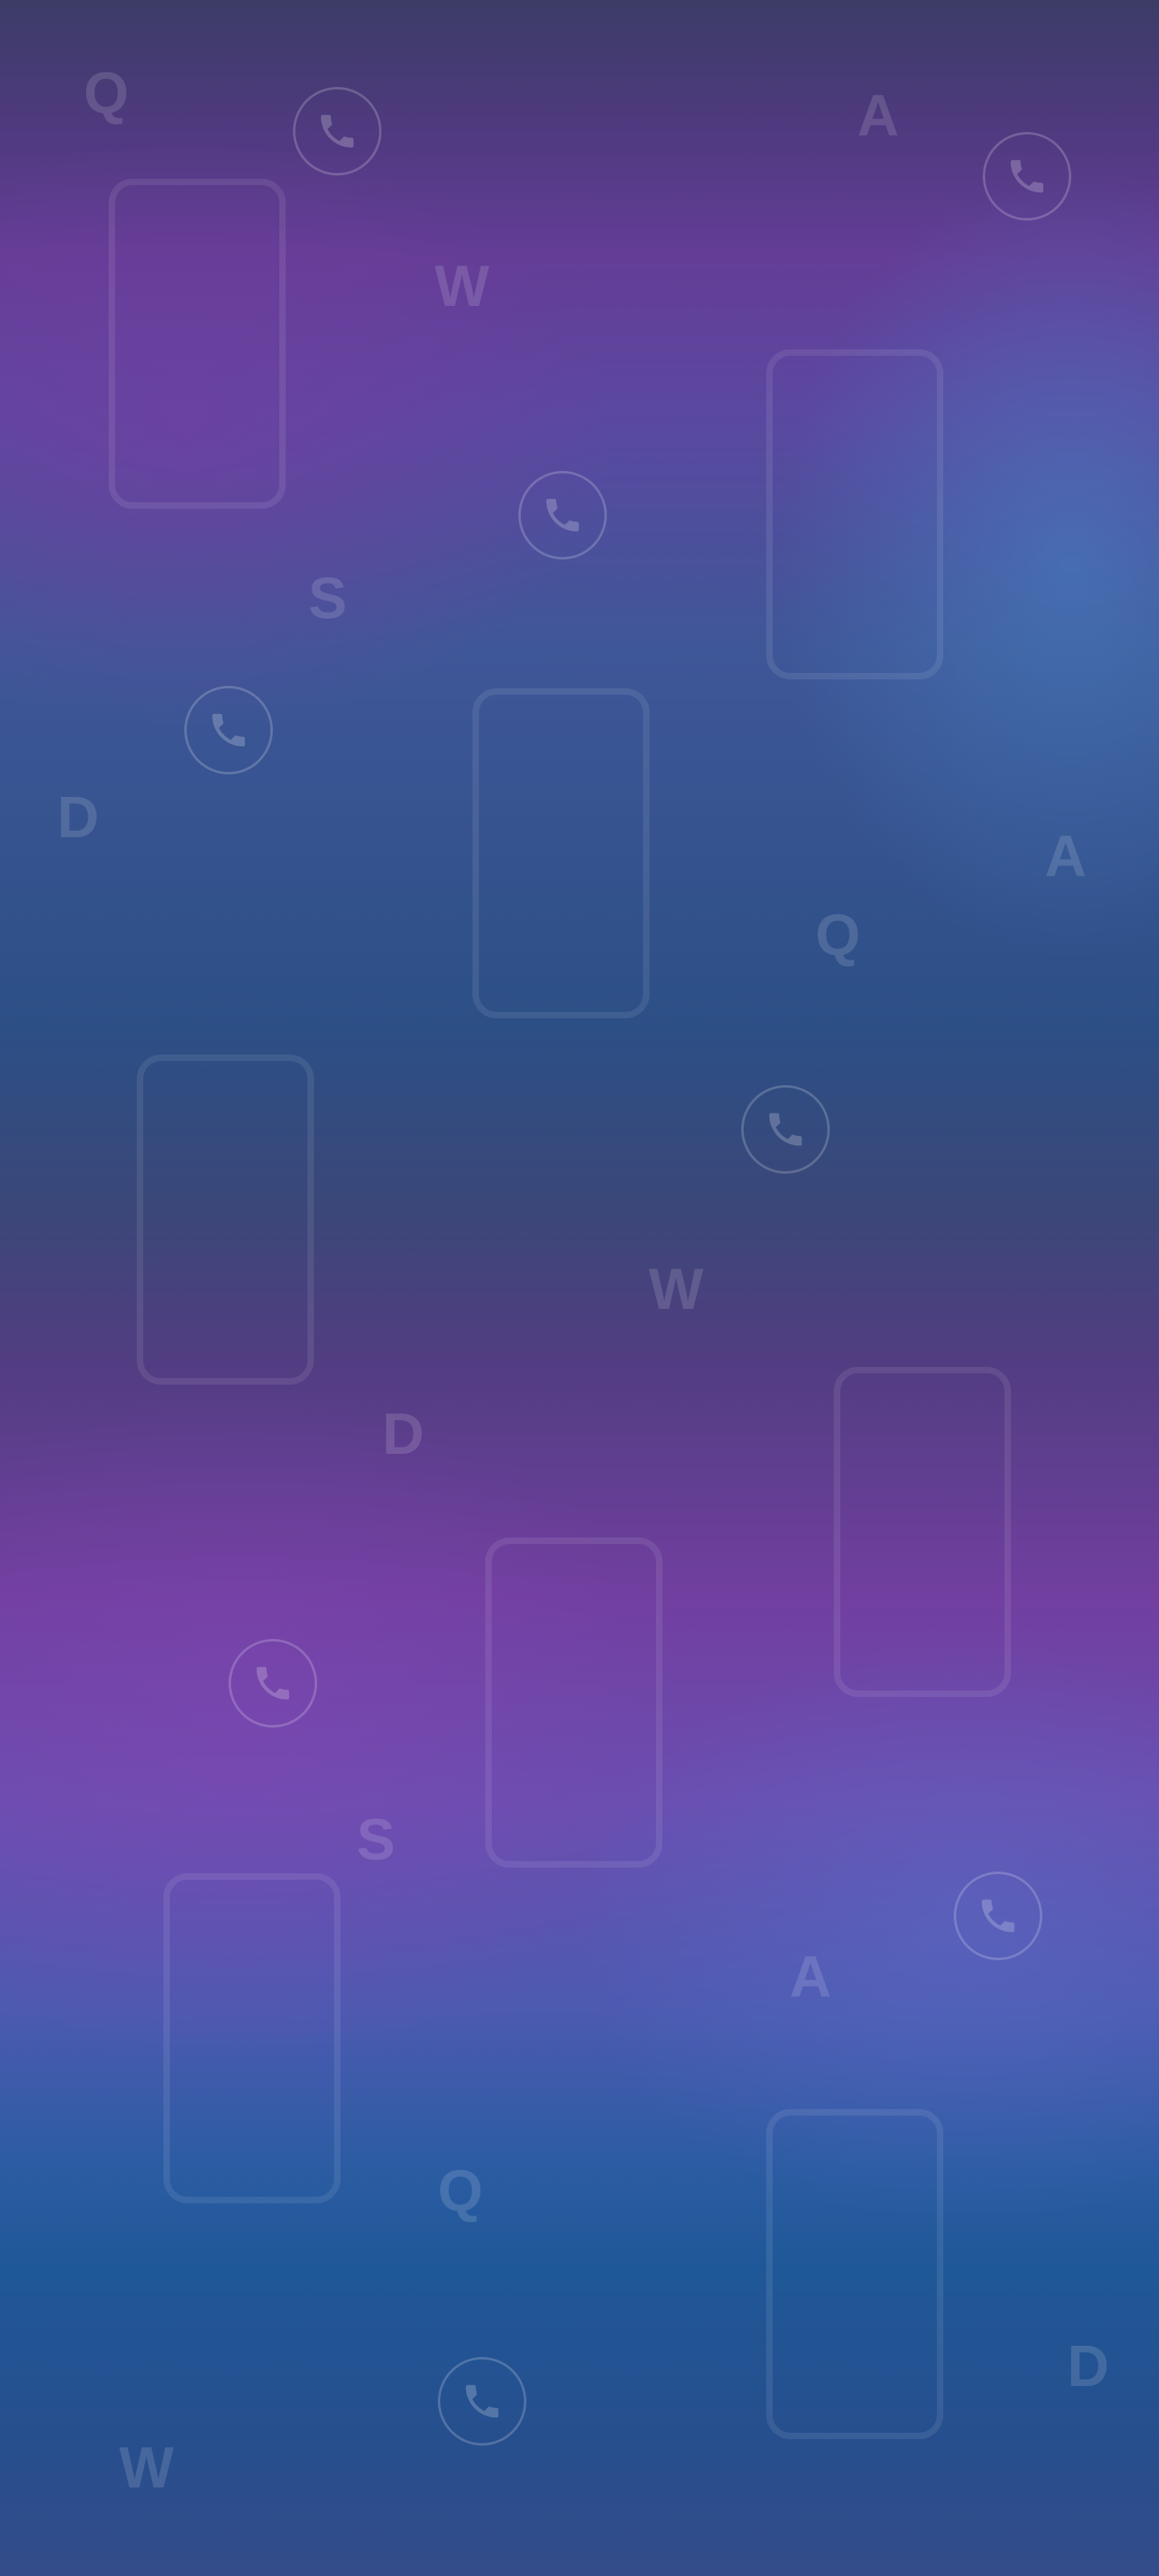 This screenshot has width=1159, height=2576. I want to click on letter-q-2: Q, so click(838, 935).